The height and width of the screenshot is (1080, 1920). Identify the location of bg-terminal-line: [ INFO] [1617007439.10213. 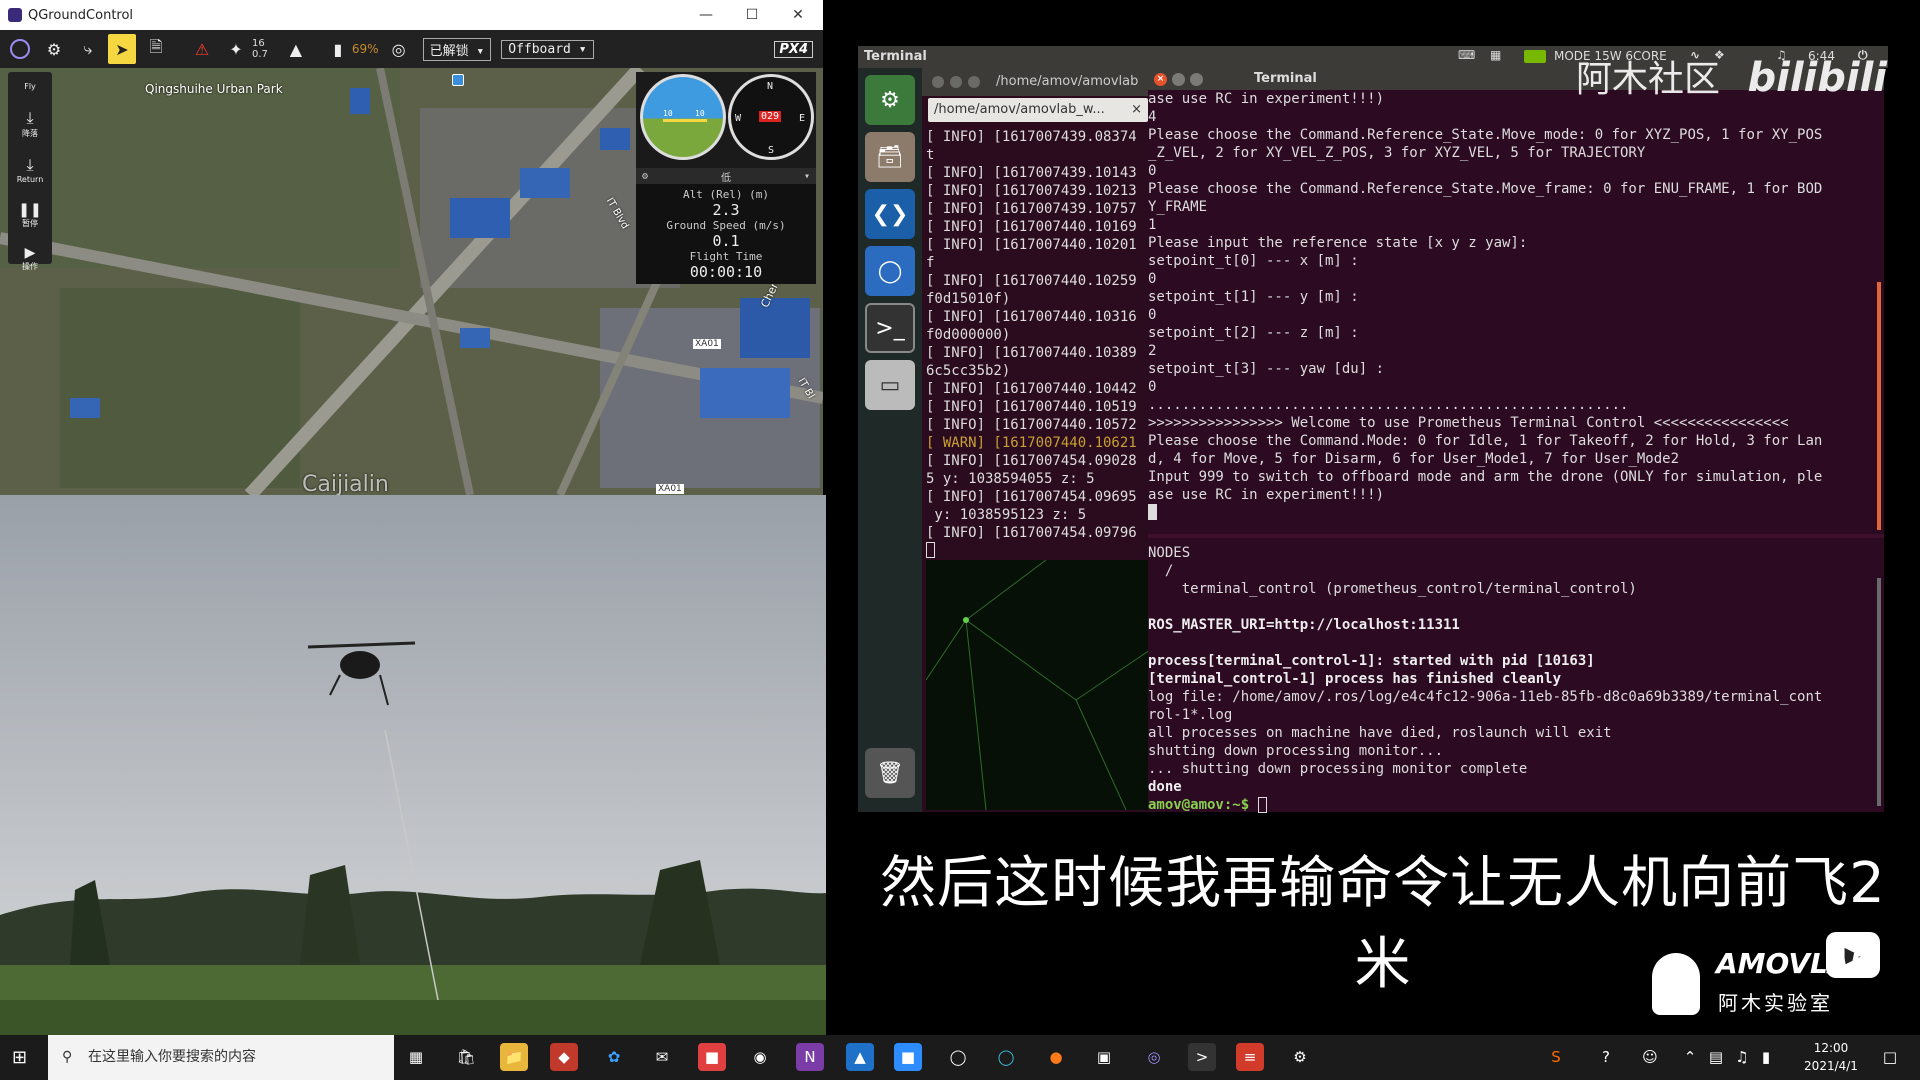
(1031, 191).